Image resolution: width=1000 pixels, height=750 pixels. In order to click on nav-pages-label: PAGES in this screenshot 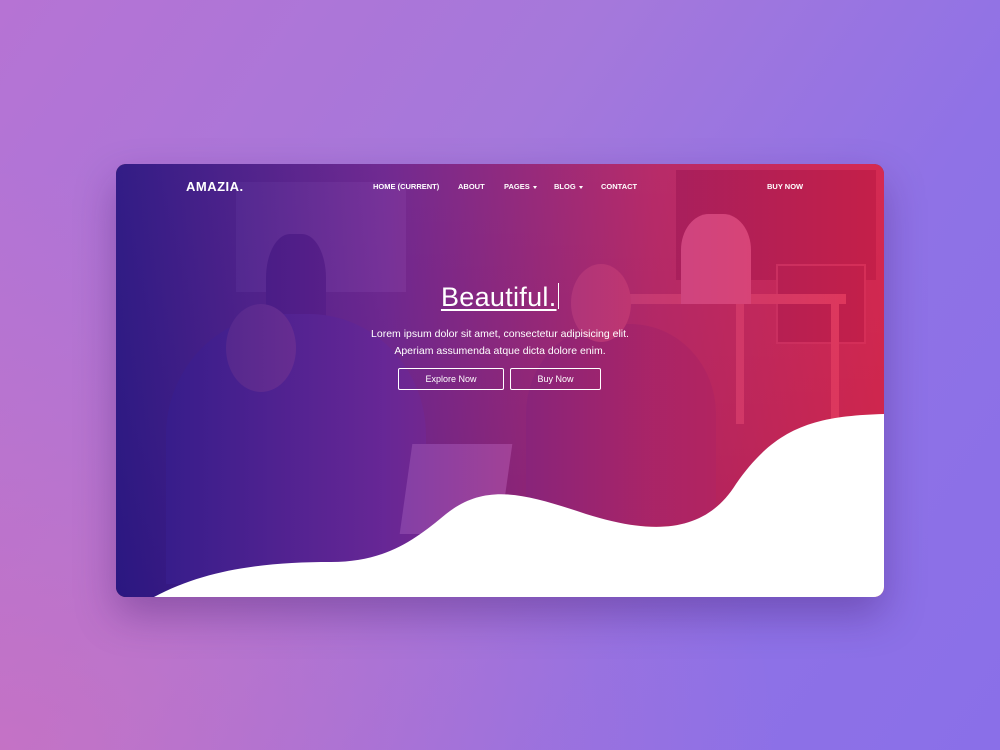, I will do `click(517, 186)`.